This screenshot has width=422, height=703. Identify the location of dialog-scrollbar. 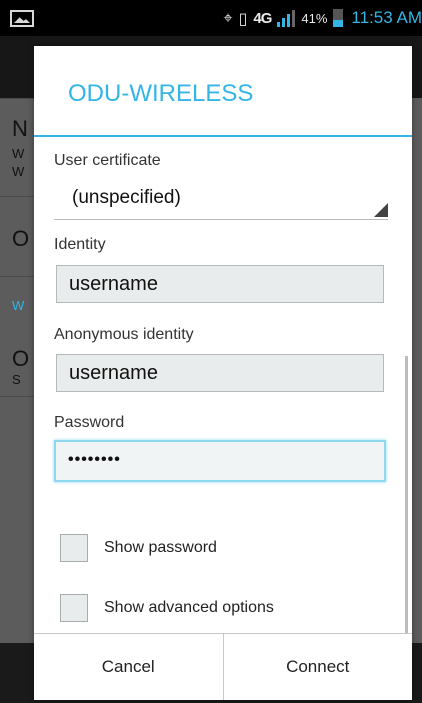
(406, 496).